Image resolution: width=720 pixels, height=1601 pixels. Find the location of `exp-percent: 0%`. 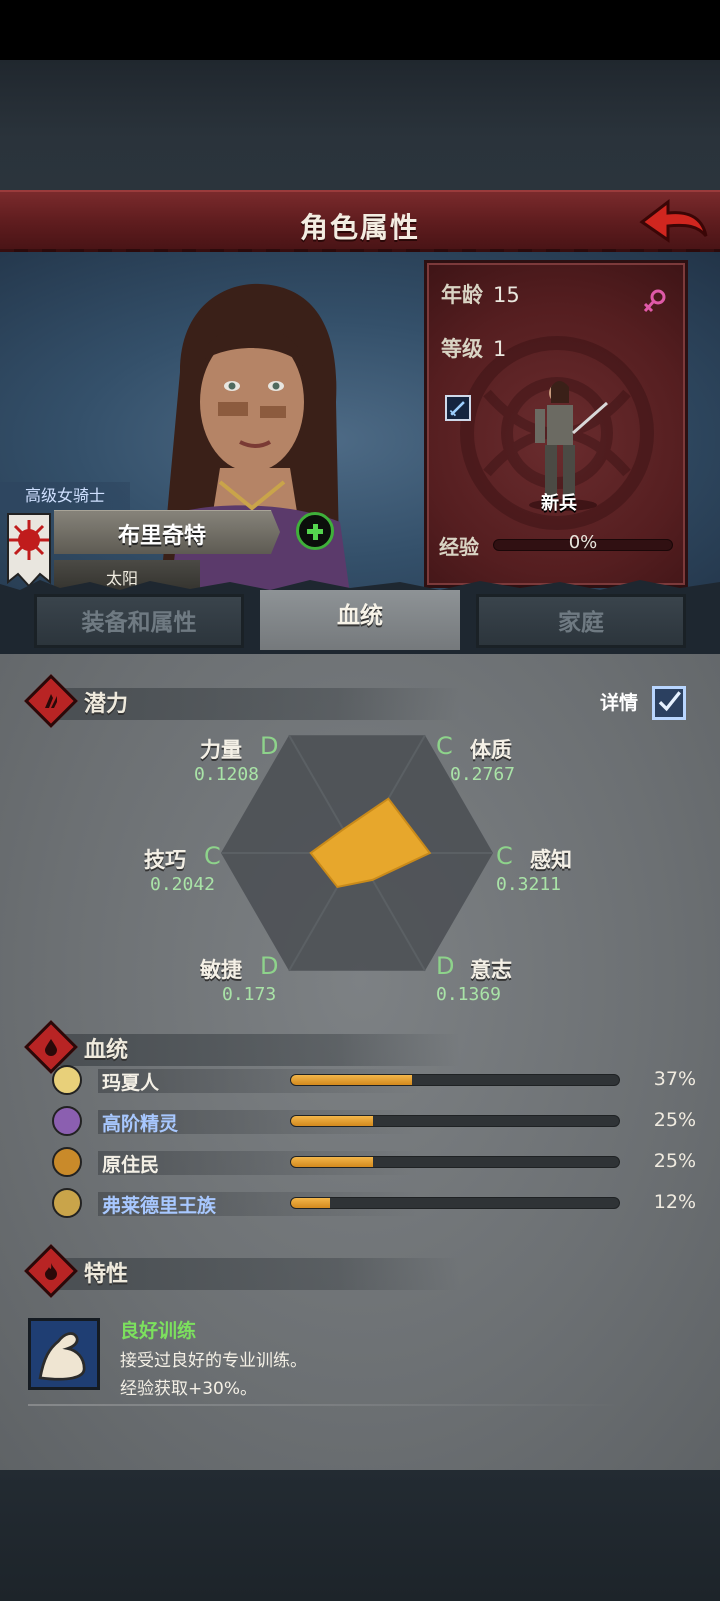

exp-percent: 0% is located at coordinates (583, 542).